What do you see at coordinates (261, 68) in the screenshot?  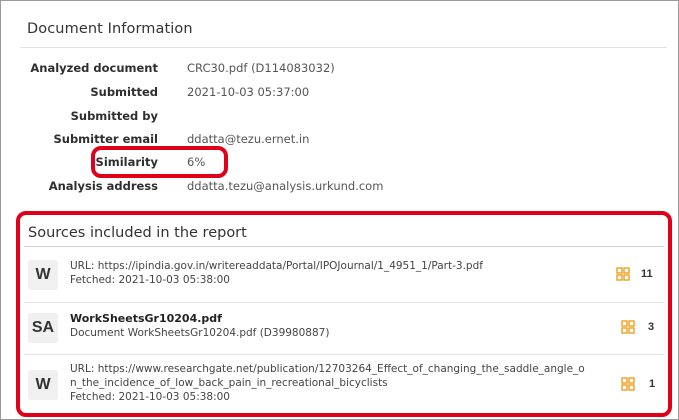 I see `info-value: CRC30.pdf (D114083032)` at bounding box center [261, 68].